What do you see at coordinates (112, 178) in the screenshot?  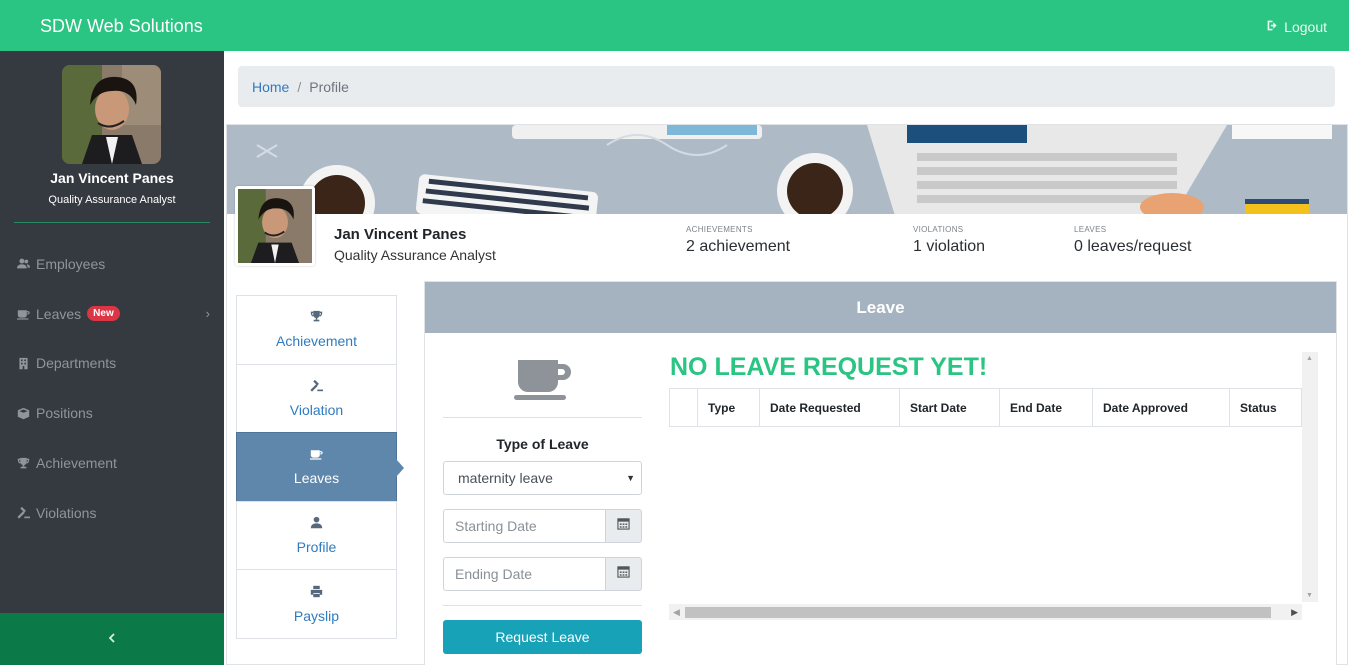 I see `sidebar-user-name: Jan Vincent Panes` at bounding box center [112, 178].